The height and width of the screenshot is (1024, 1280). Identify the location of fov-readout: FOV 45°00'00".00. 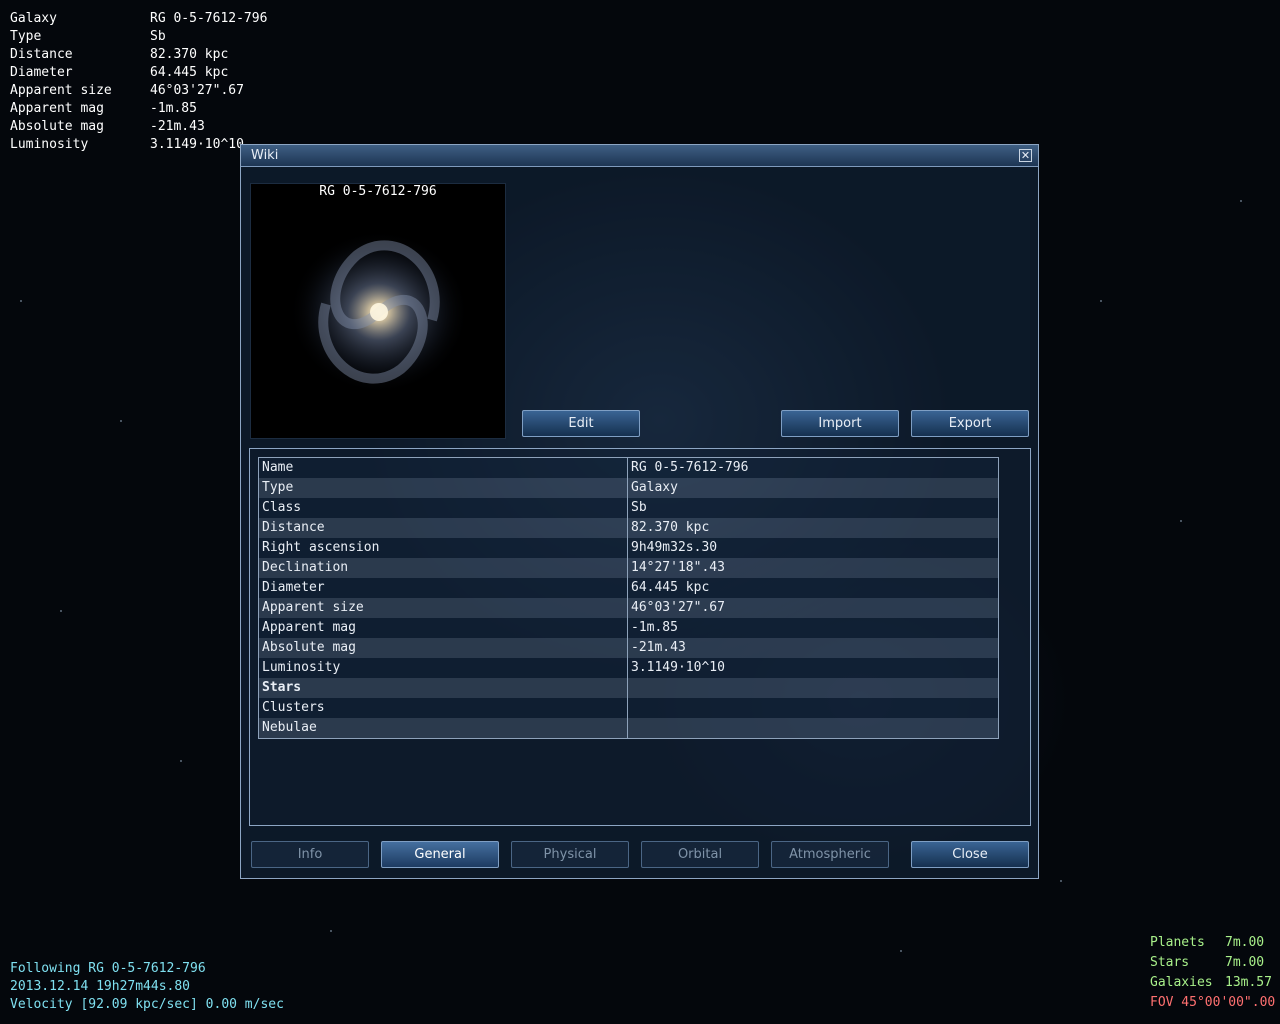
(1212, 1003).